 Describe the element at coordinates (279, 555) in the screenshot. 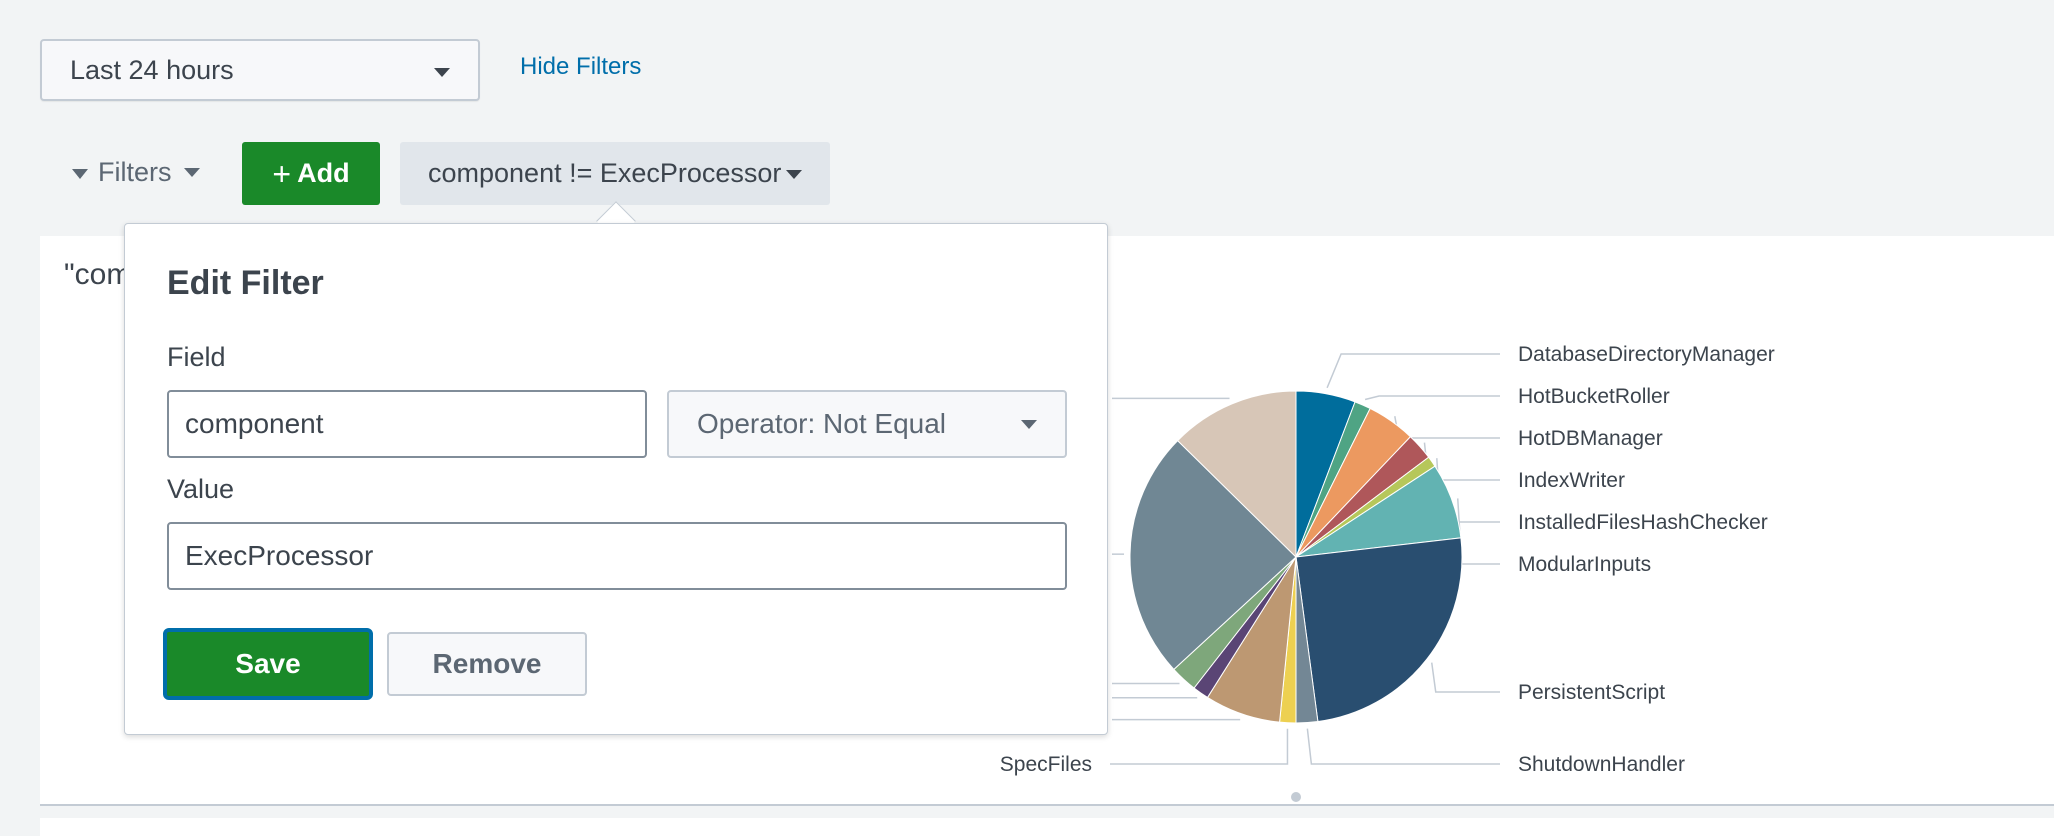

I see `value-input-value: ExecProcessor` at that location.